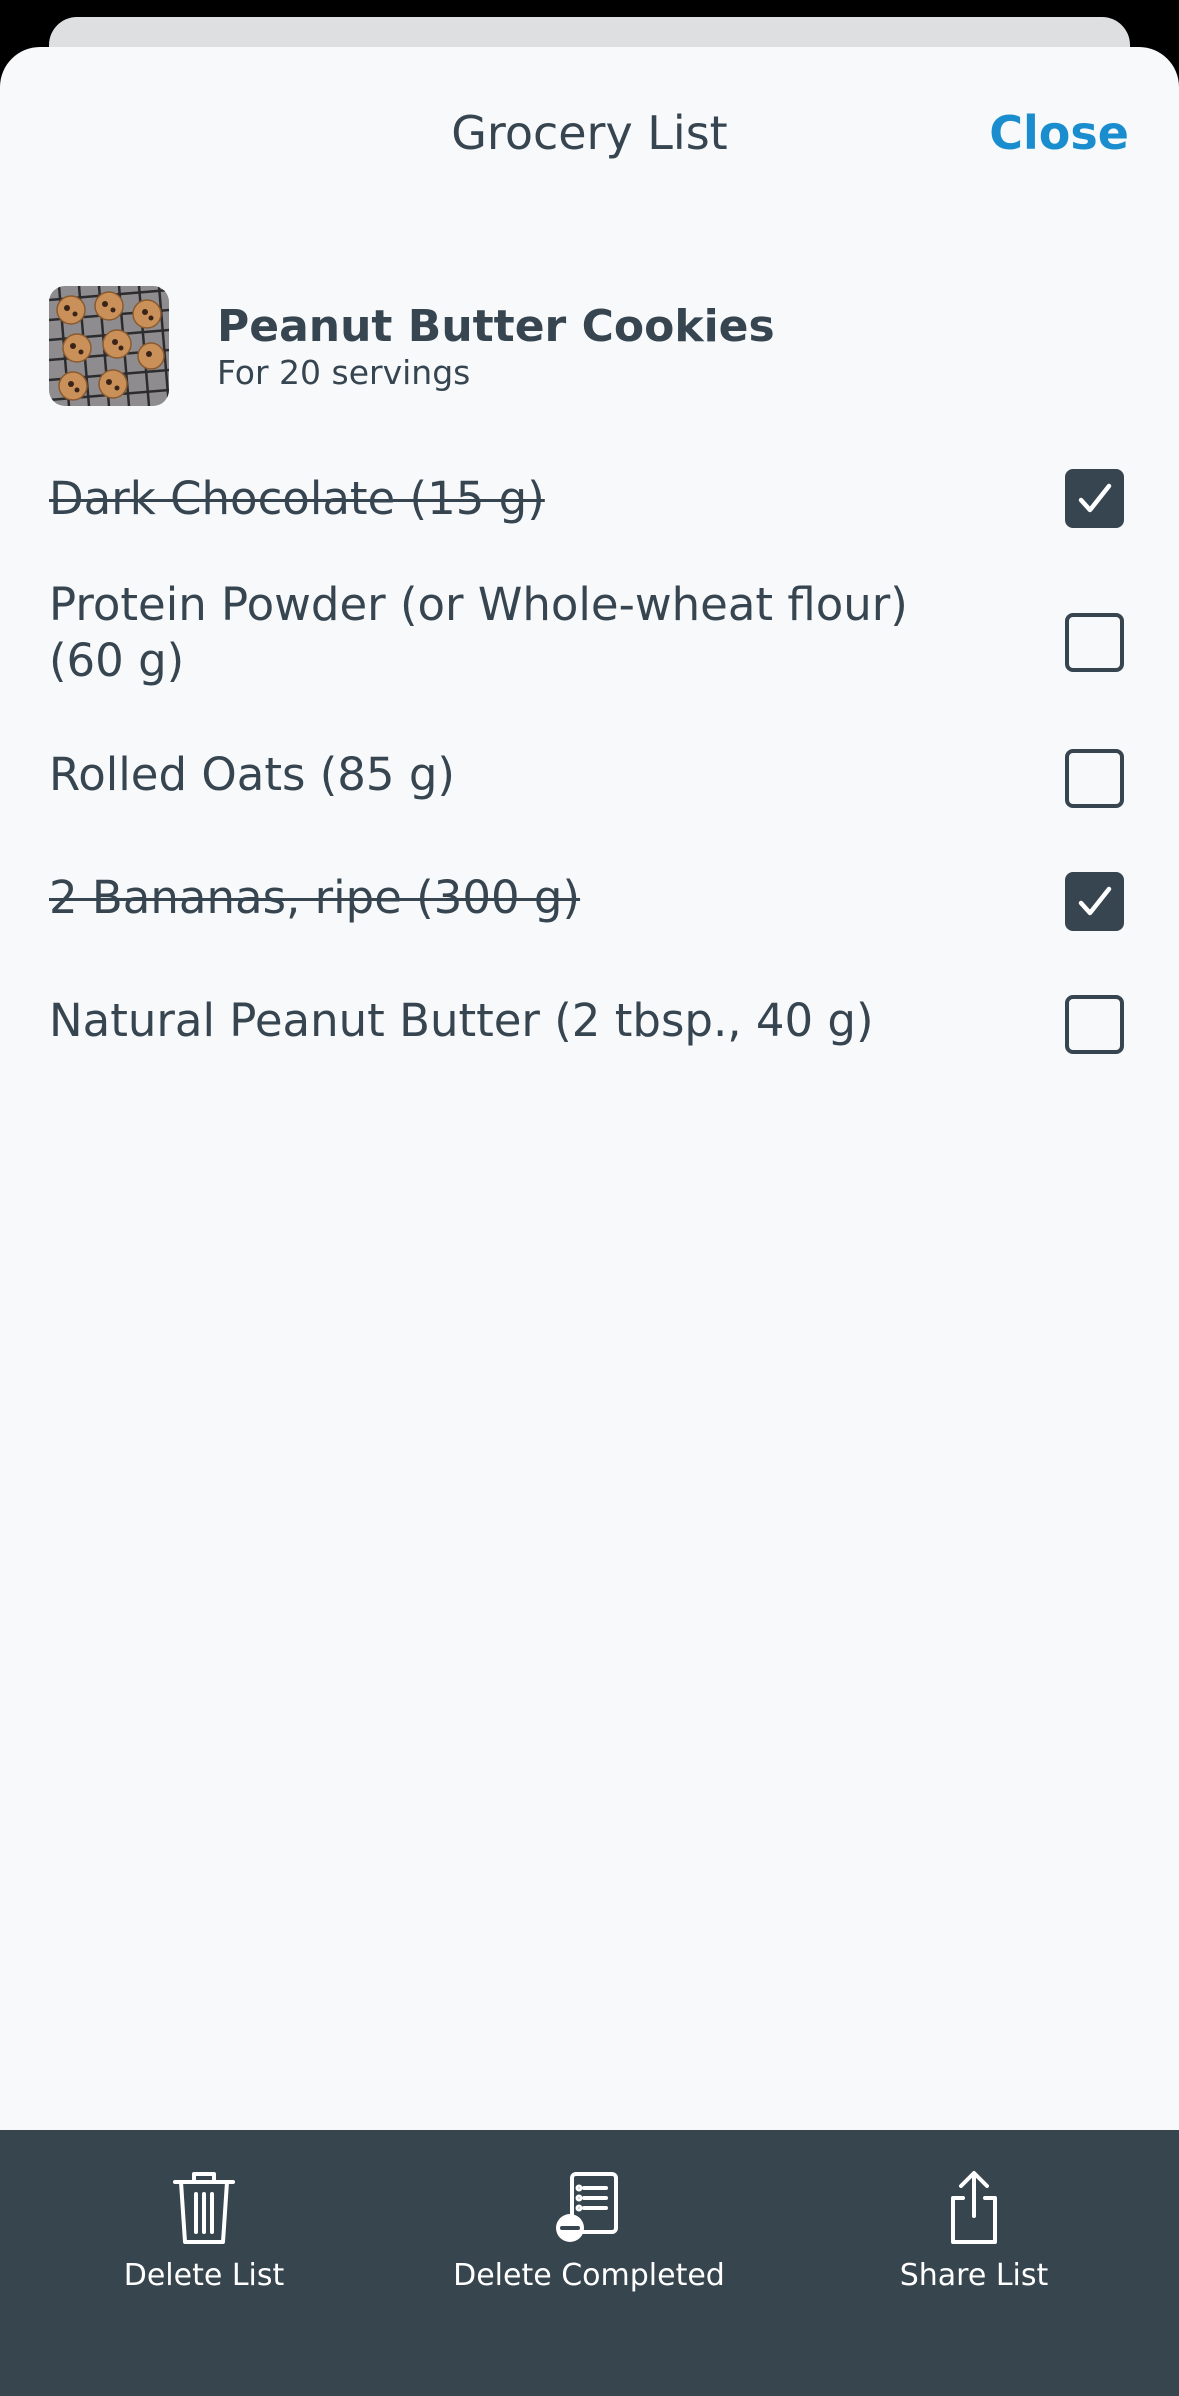 This screenshot has width=1179, height=2396. Describe the element at coordinates (589, 132) in the screenshot. I see `sheet-header: Grocery List Close` at that location.